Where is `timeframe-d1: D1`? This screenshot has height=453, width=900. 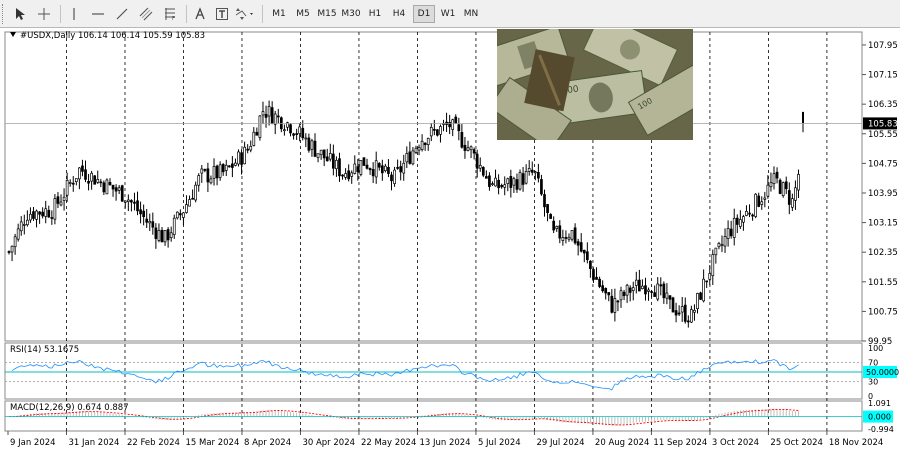
timeframe-d1: D1 is located at coordinates (424, 14).